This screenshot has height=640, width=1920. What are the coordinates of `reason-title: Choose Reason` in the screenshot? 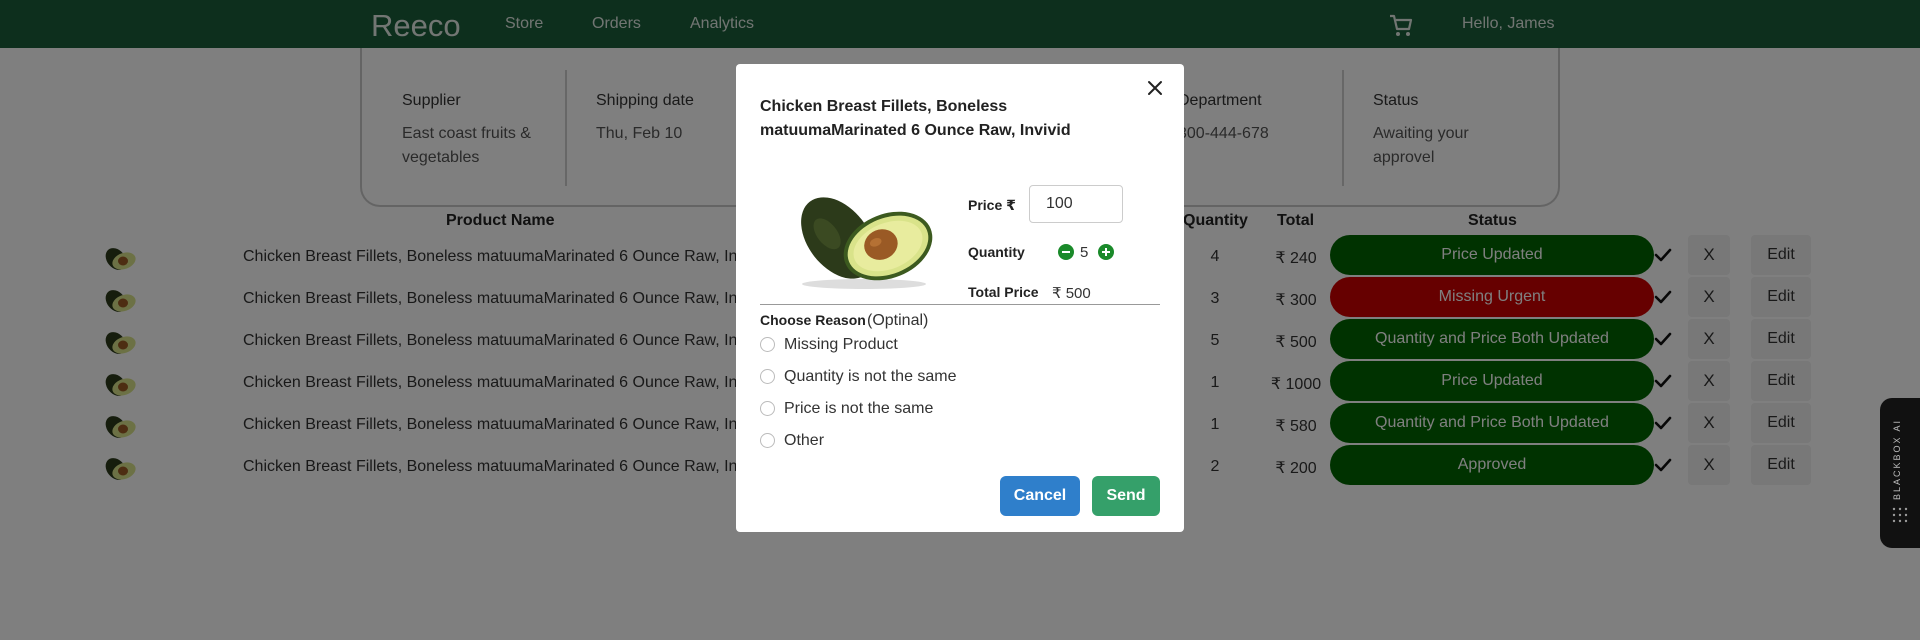 It's located at (813, 320).